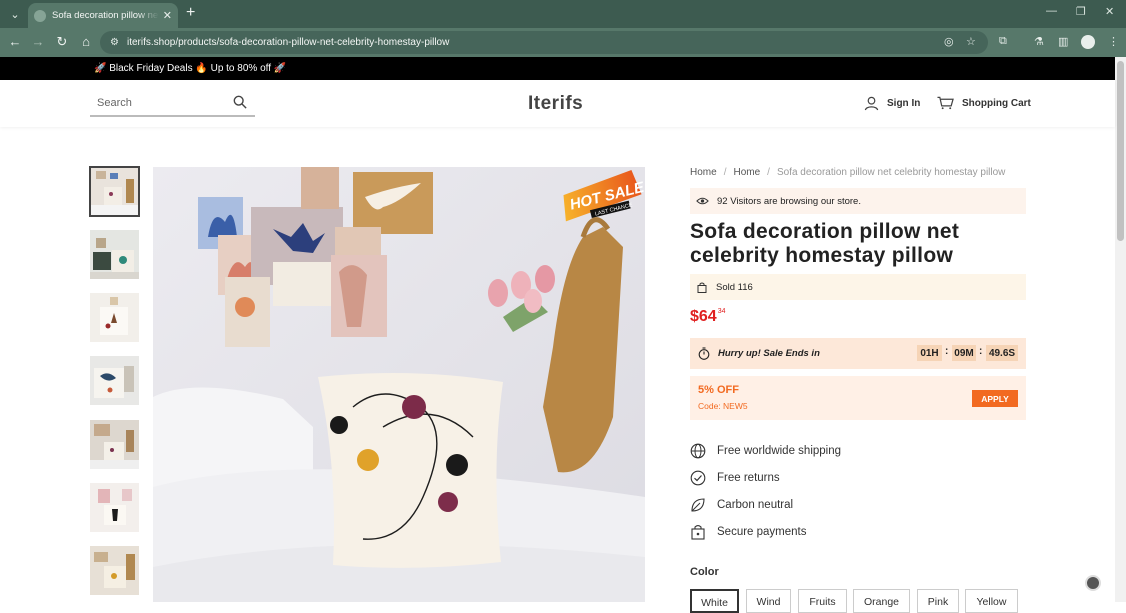 Image resolution: width=1126 pixels, height=613 pixels. I want to click on feature-returns: Free returns, so click(735, 478).